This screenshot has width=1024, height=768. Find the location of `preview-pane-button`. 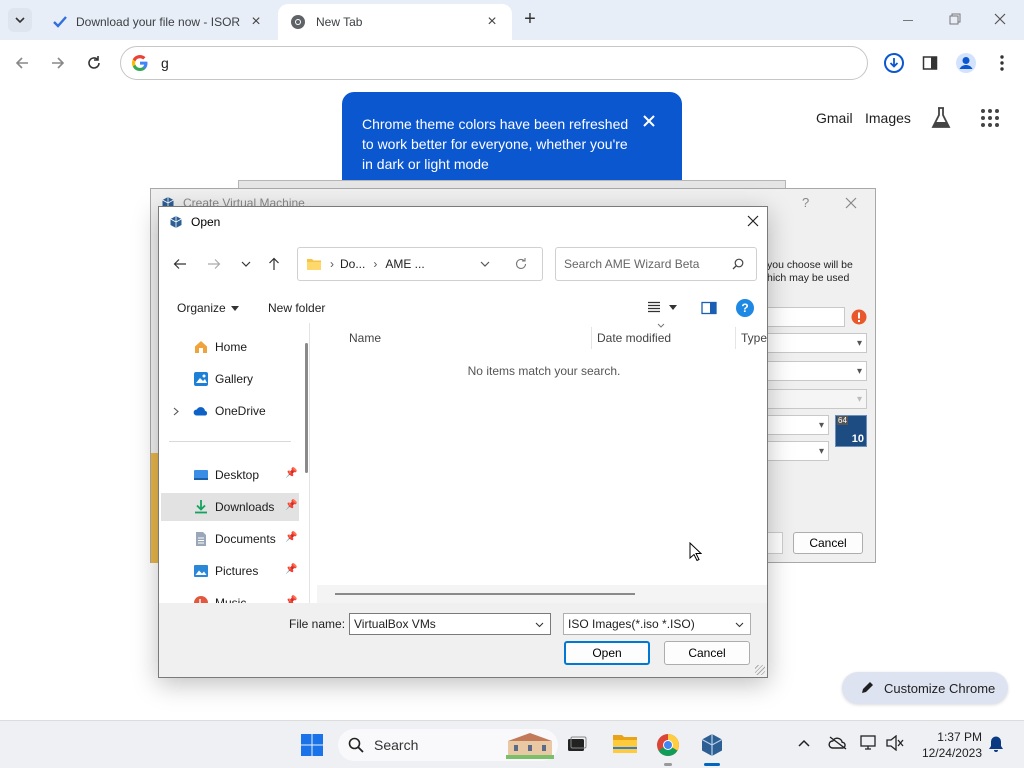

preview-pane-button is located at coordinates (709, 308).